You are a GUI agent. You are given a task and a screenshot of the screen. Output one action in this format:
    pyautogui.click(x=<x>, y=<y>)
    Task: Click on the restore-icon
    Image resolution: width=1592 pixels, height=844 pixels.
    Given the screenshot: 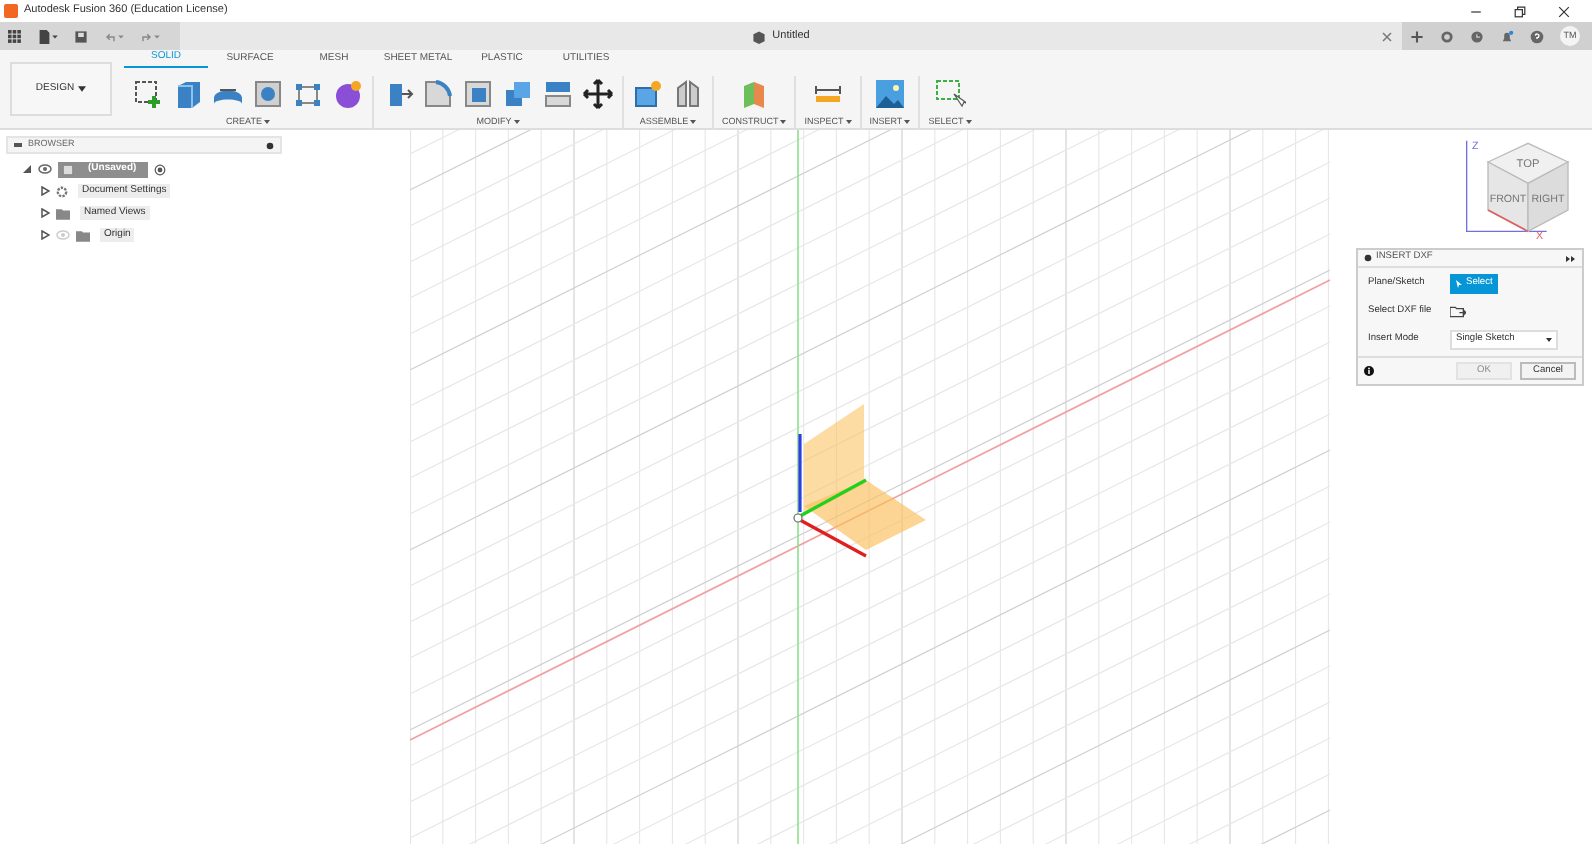 What is the action you would take?
    pyautogui.click(x=1520, y=11)
    